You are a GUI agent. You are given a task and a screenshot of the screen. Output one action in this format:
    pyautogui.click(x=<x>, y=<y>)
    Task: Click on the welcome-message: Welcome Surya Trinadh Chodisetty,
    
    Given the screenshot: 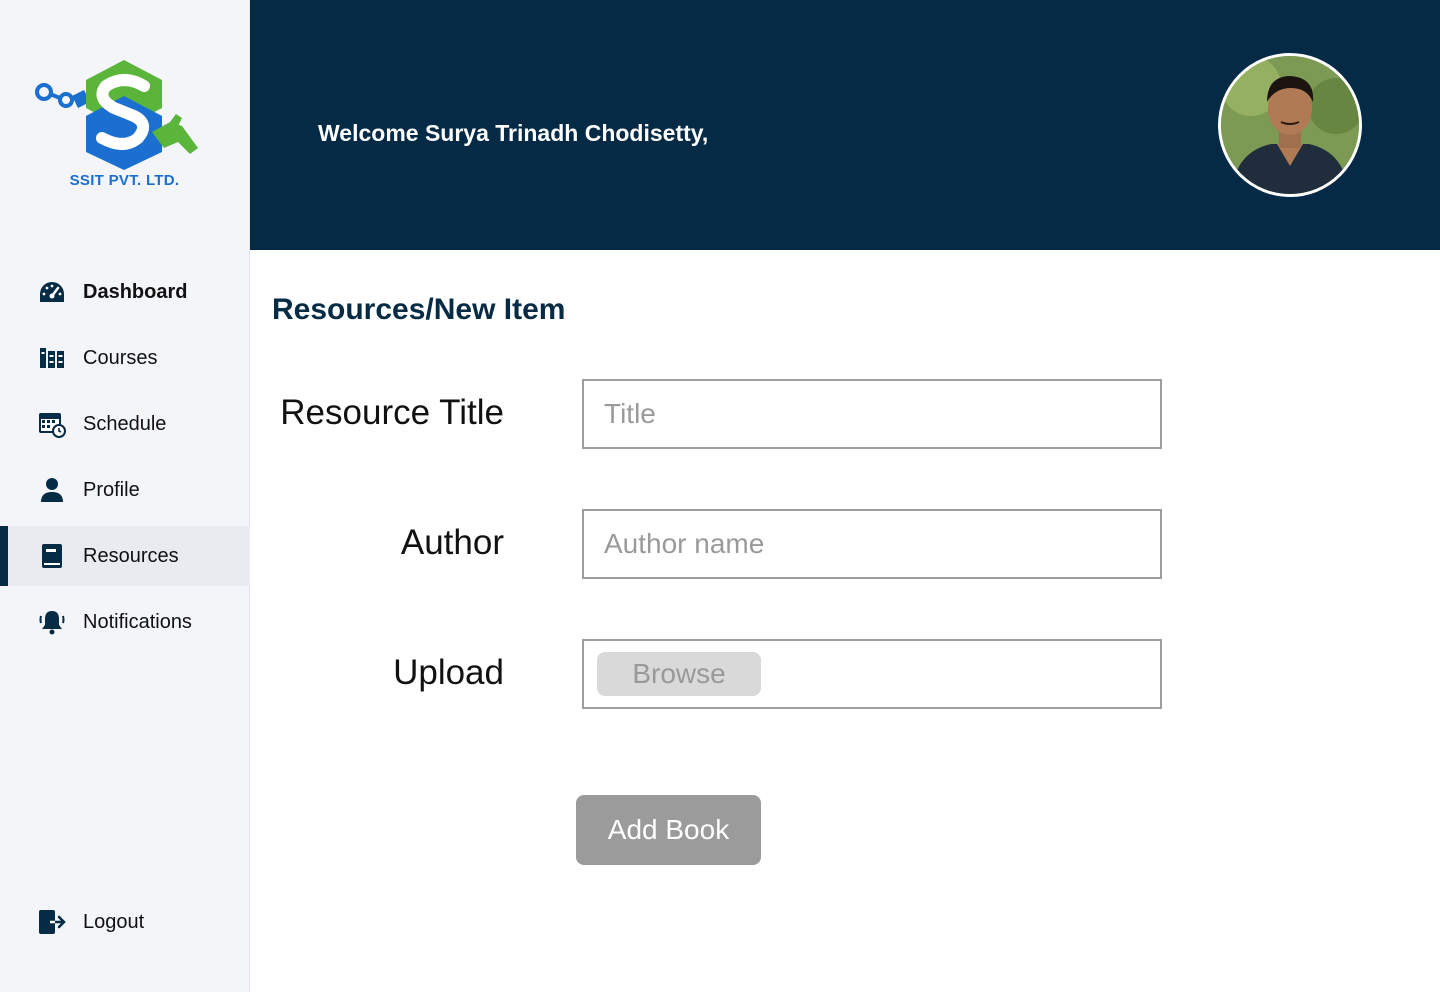 What is the action you would take?
    pyautogui.click(x=513, y=133)
    